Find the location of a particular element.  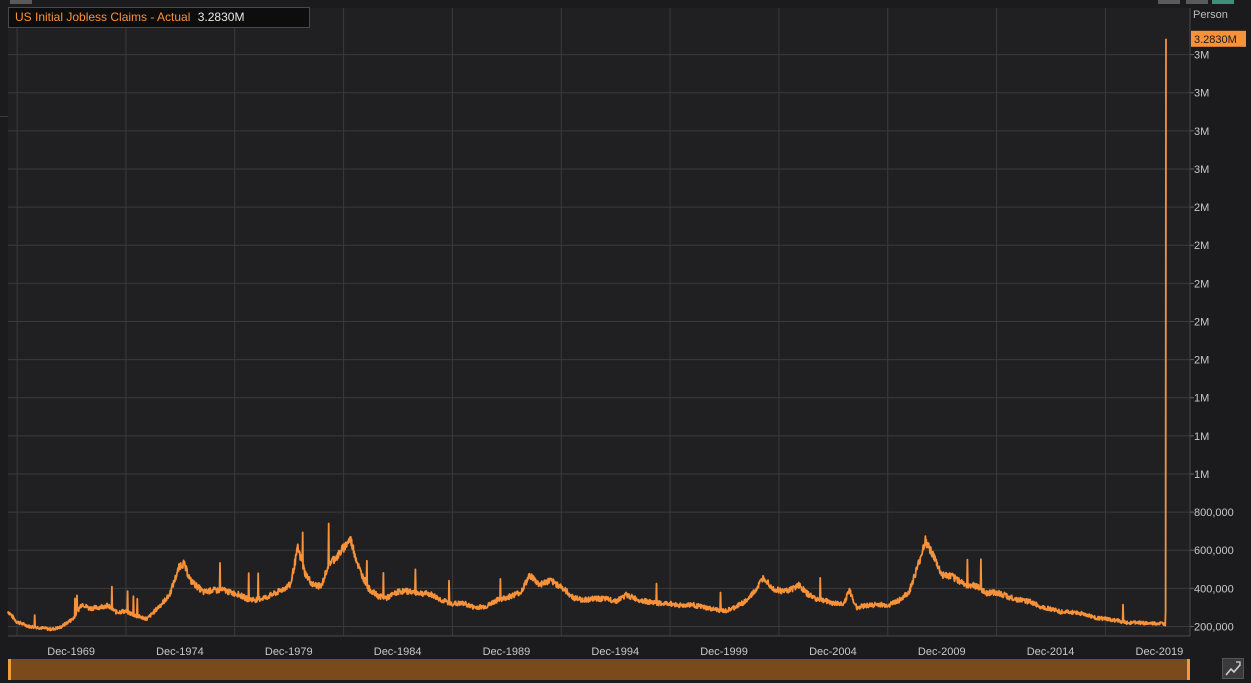

chart-type-icon is located at coordinates (1233, 668).